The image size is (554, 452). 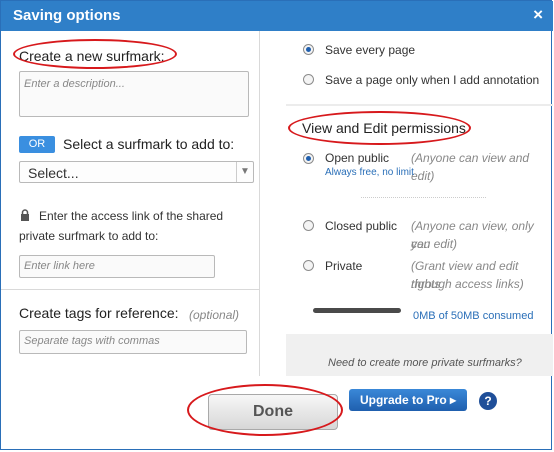 What do you see at coordinates (308, 265) in the screenshot?
I see `private-radio` at bounding box center [308, 265].